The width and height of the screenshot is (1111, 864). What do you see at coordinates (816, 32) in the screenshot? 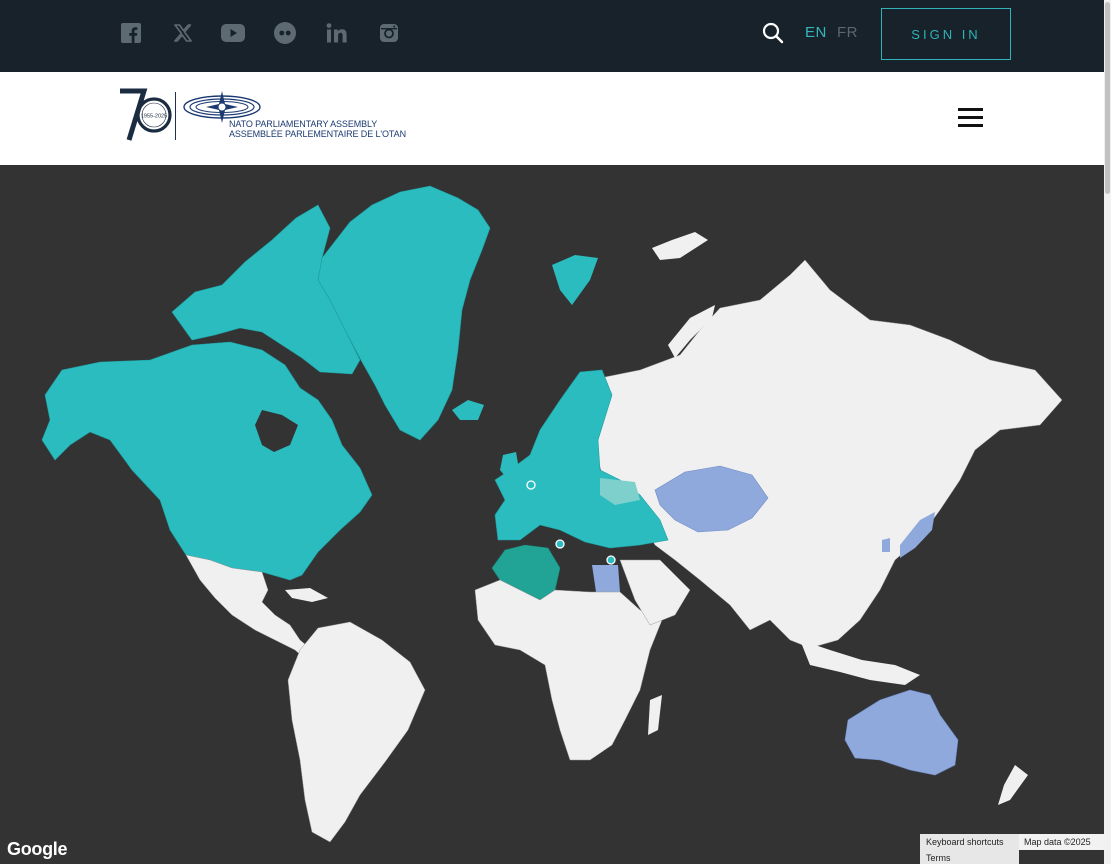
I see `language-en-link: EN` at bounding box center [816, 32].